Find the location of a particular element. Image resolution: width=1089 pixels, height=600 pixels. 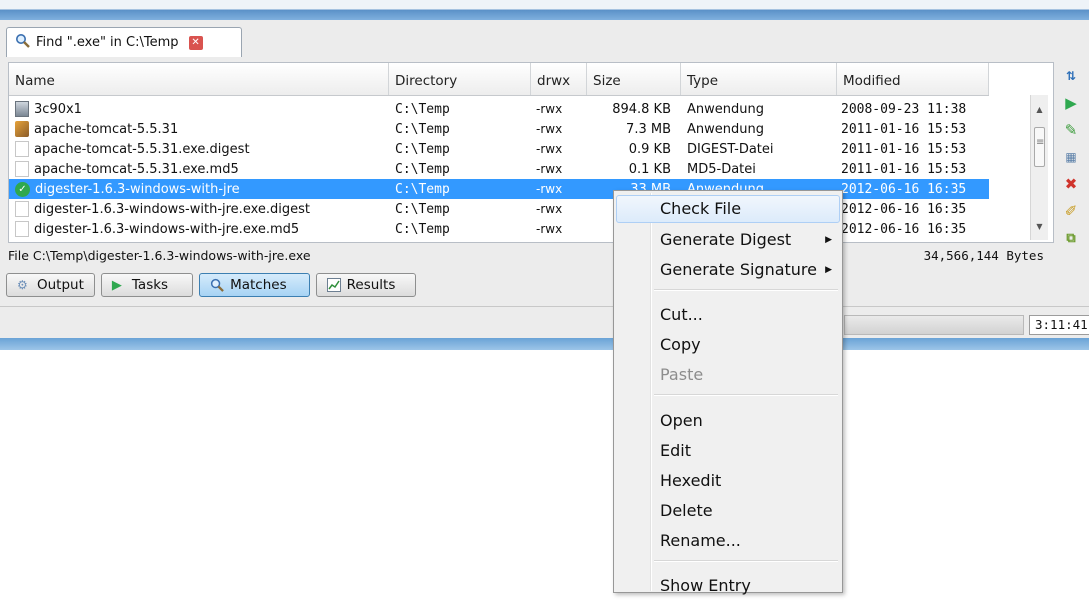

menu-label: Check File is located at coordinates (701, 208).